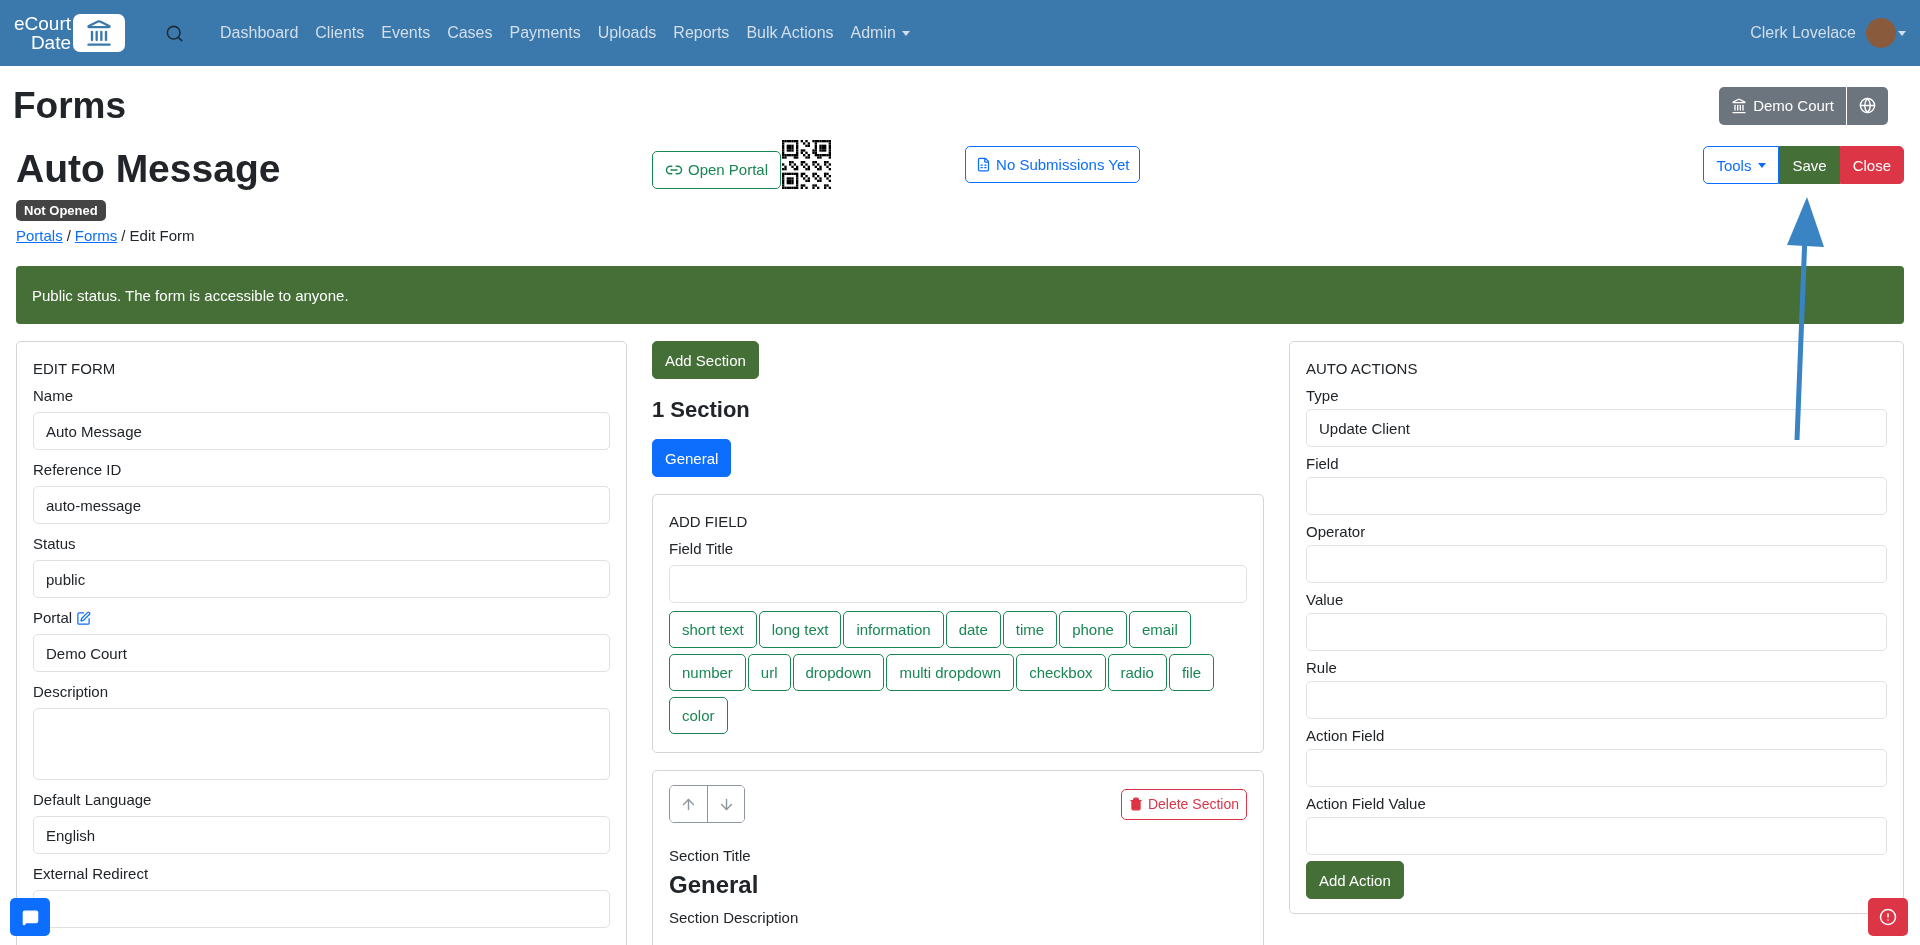 The image size is (1920, 945). Describe the element at coordinates (340, 33) in the screenshot. I see `nav-link: Clients` at that location.